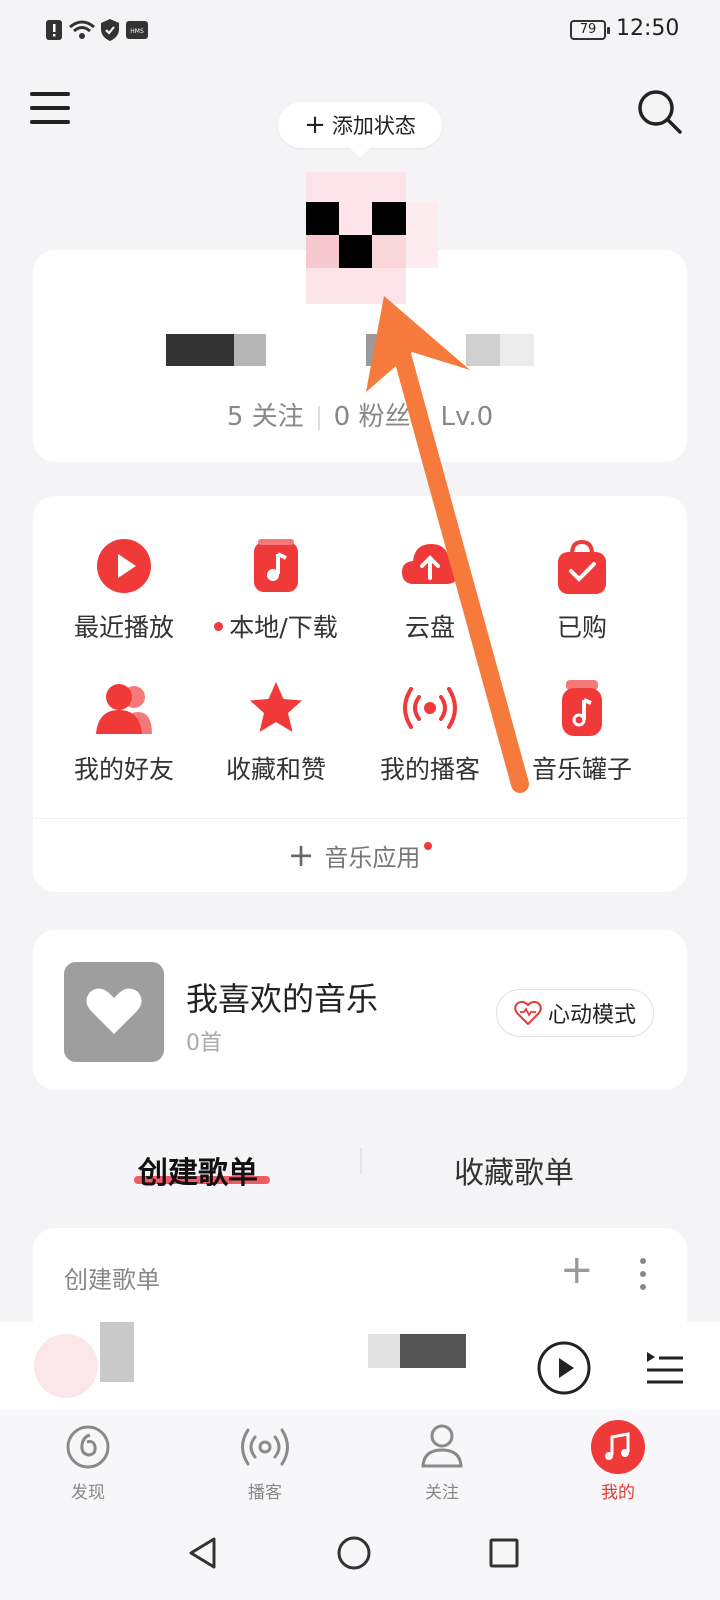 This screenshot has width=720, height=1600. Describe the element at coordinates (590, 30) in the screenshot. I see `battery-icon: 79` at that location.